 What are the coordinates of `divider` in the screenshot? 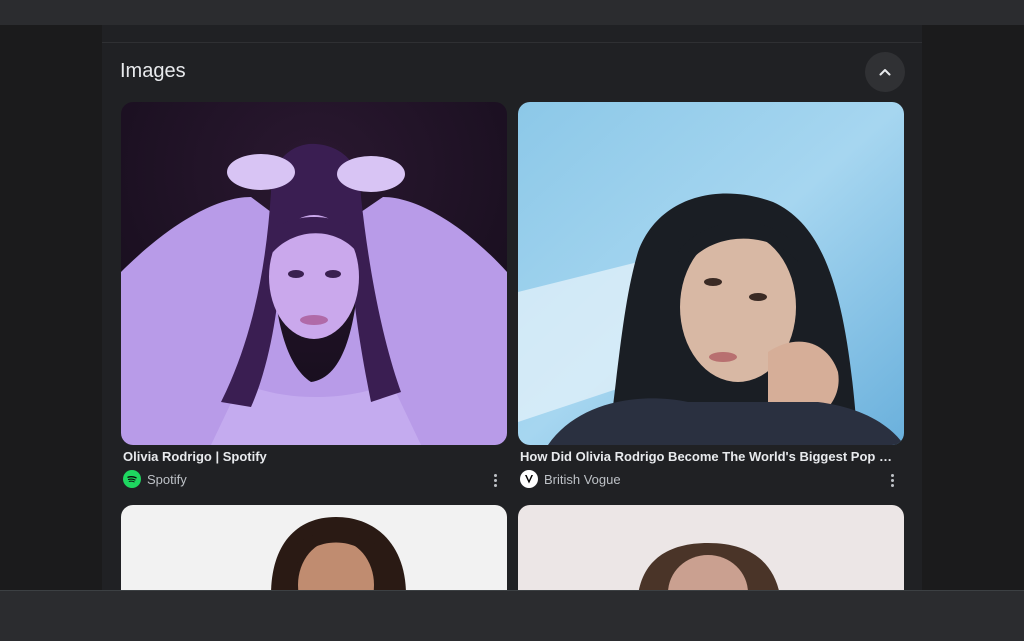 It's located at (512, 42).